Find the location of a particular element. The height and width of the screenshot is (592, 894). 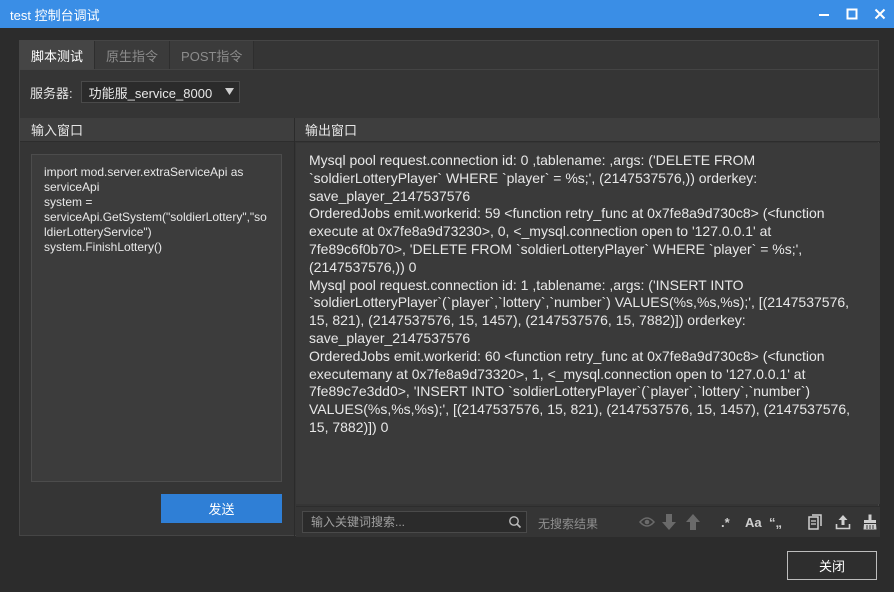

whole-word-toggle: “„ is located at coordinates (775, 522).